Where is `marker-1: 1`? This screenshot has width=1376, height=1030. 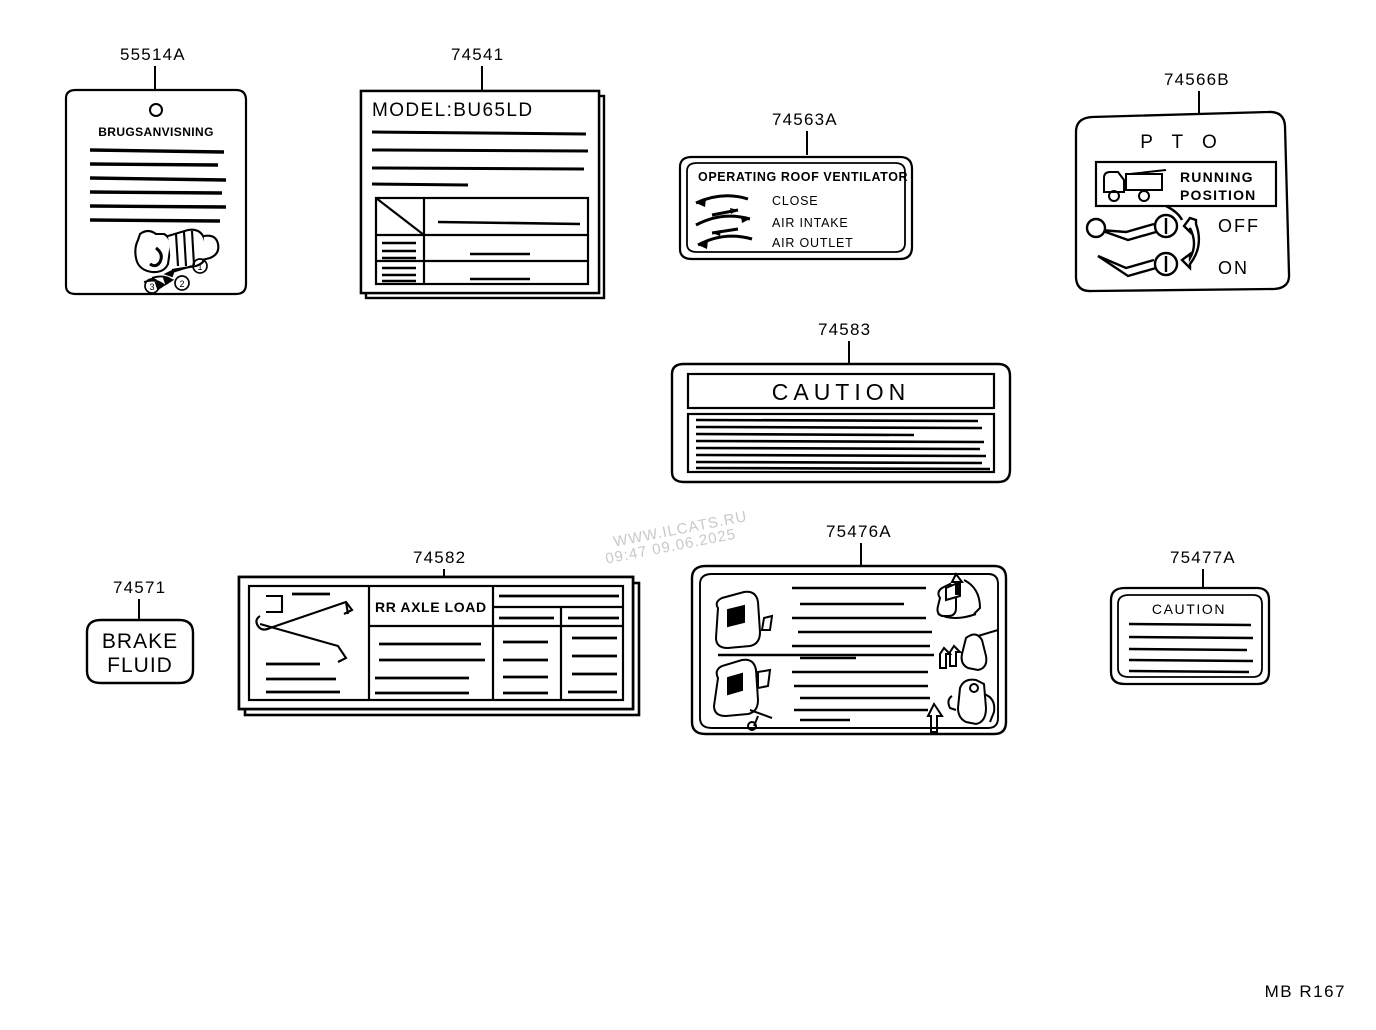
marker-1: 1 is located at coordinates (199, 267).